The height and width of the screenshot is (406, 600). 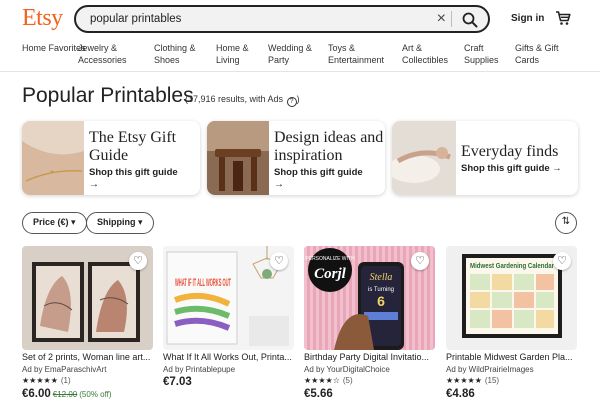 What do you see at coordinates (510, 151) in the screenshot?
I see `promo-title: Everyday finds` at bounding box center [510, 151].